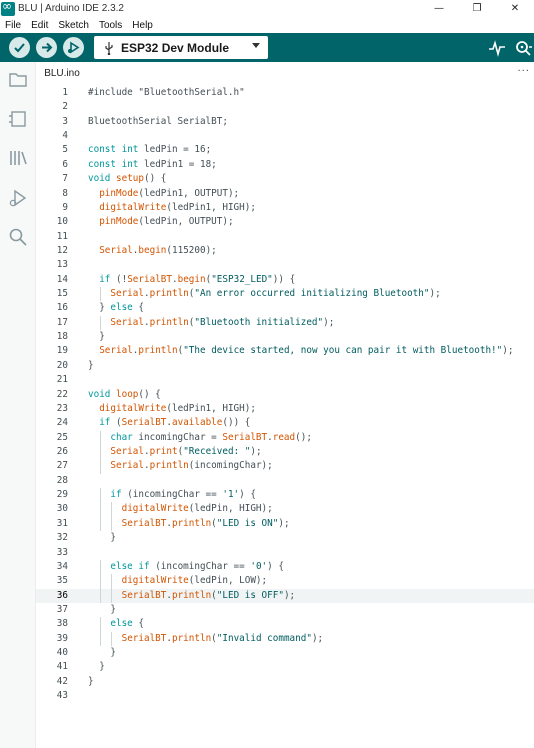  I want to click on code-token: () {, so click(155, 179).